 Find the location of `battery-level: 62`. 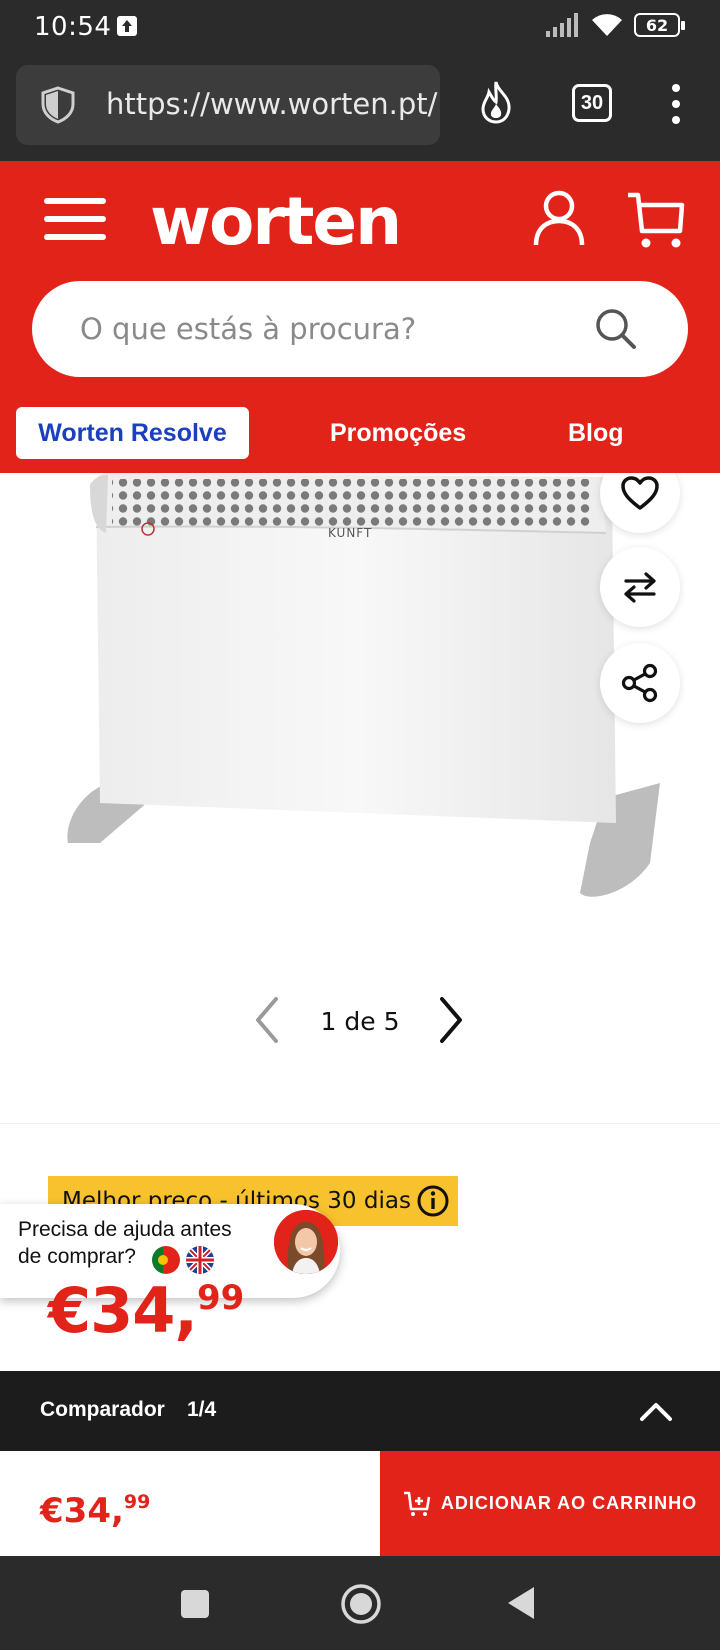

battery-level: 62 is located at coordinates (657, 25).